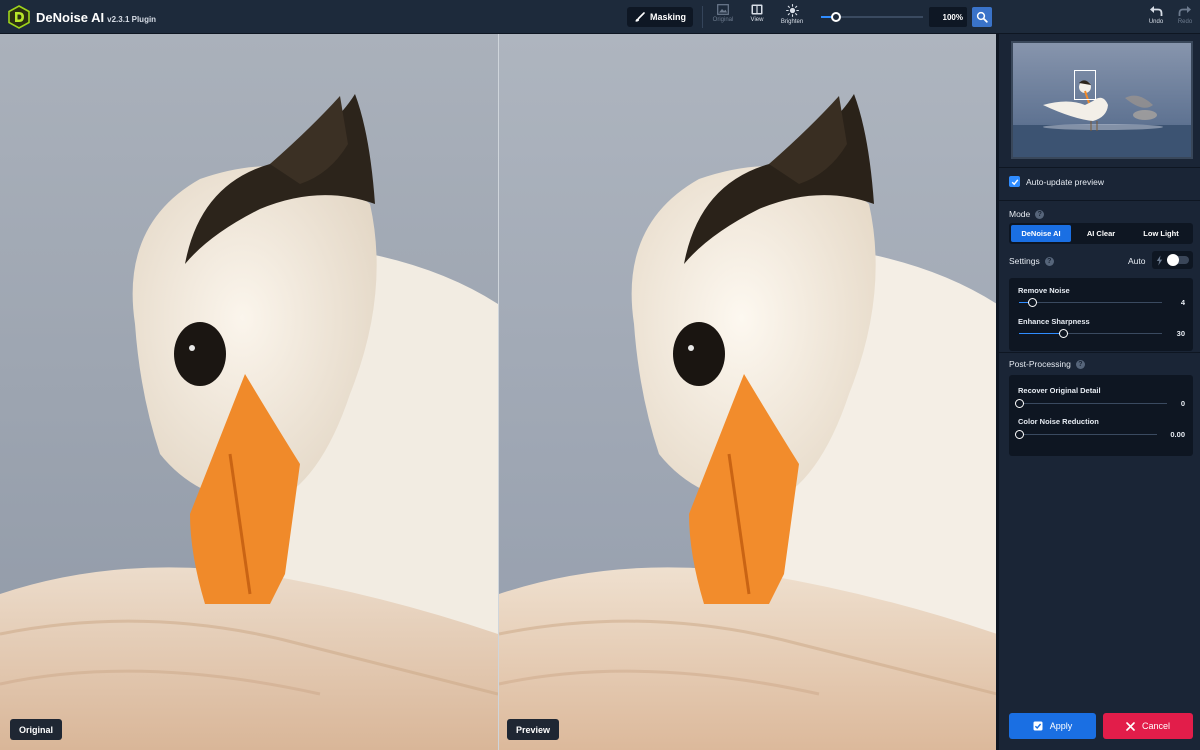 This screenshot has height=750, width=1200. I want to click on magnifier-icon, so click(982, 17).